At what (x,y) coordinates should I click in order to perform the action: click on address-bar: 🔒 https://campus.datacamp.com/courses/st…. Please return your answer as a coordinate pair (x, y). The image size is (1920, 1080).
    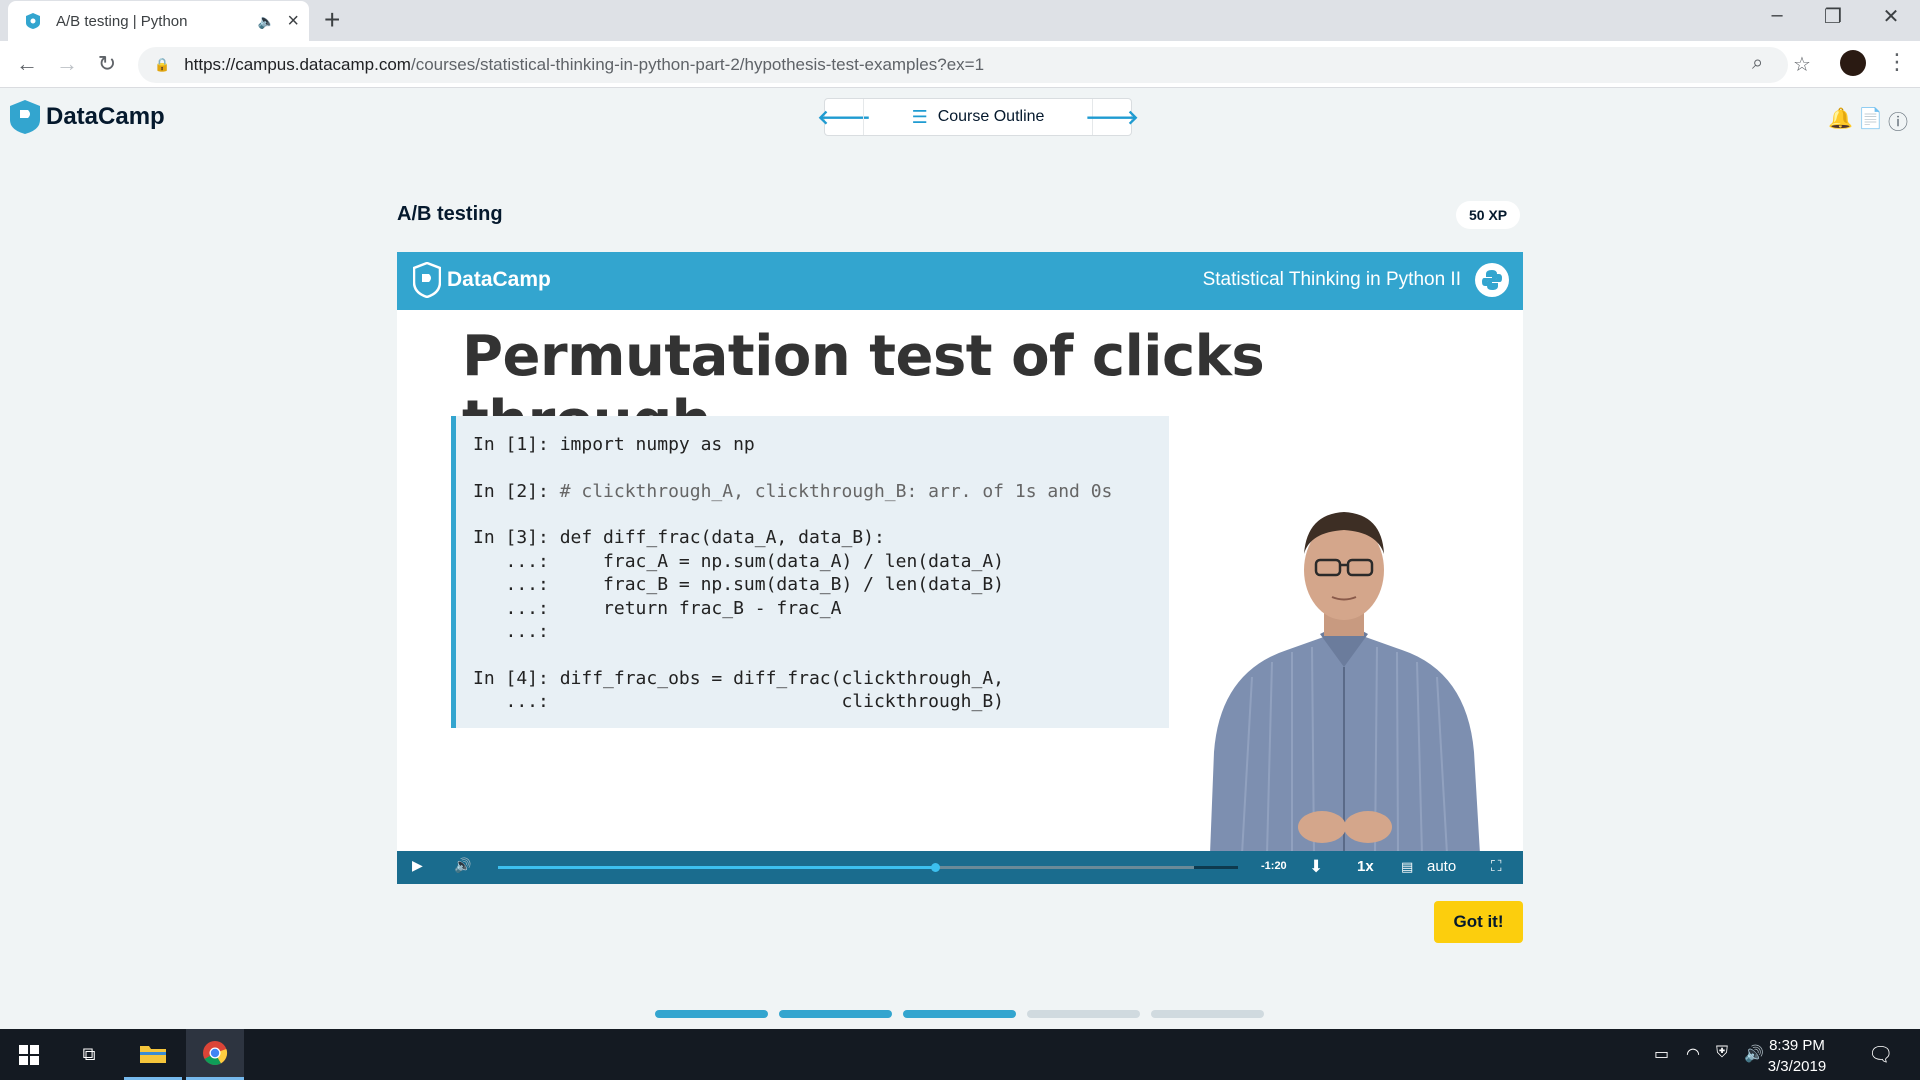
    Looking at the image, I should click on (974, 65).